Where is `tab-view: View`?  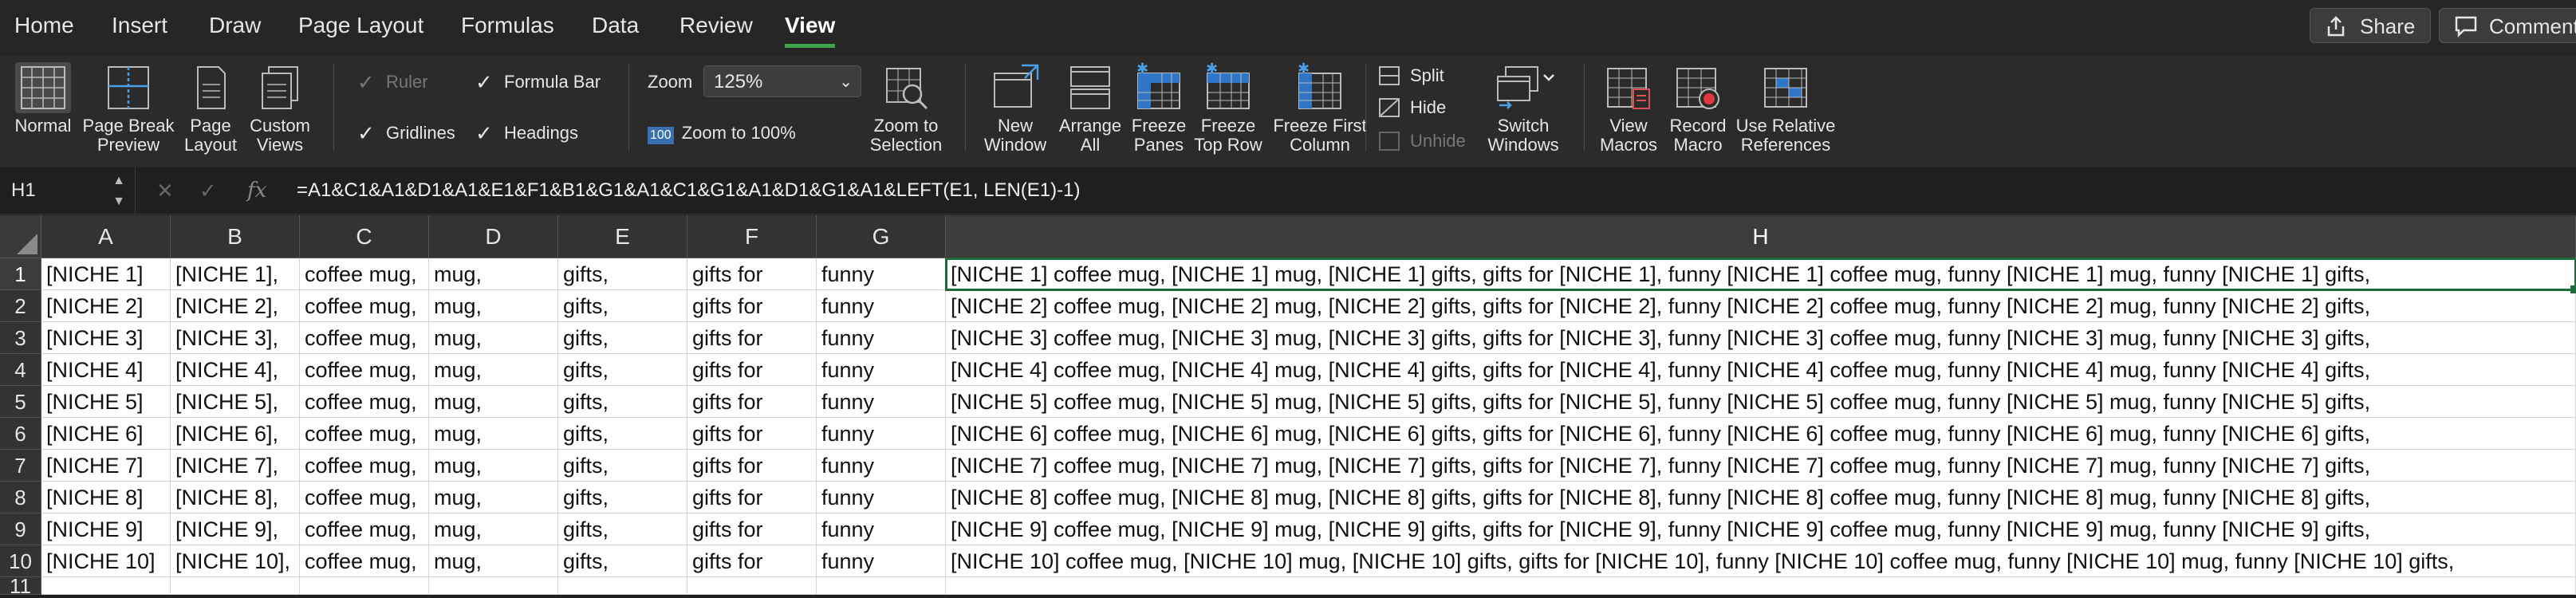
tab-view: View is located at coordinates (810, 30).